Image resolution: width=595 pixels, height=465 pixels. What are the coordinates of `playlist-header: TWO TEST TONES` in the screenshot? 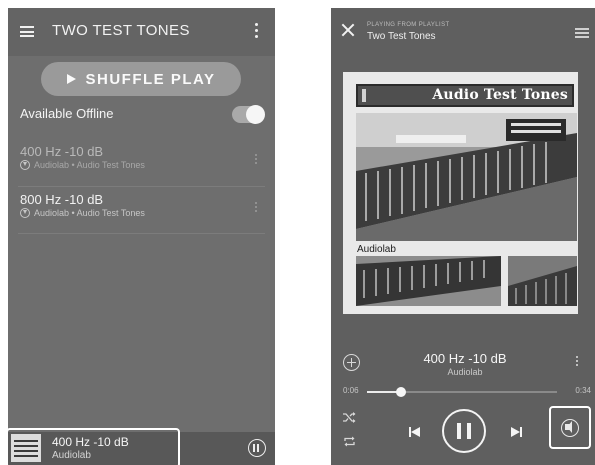 It's located at (141, 32).